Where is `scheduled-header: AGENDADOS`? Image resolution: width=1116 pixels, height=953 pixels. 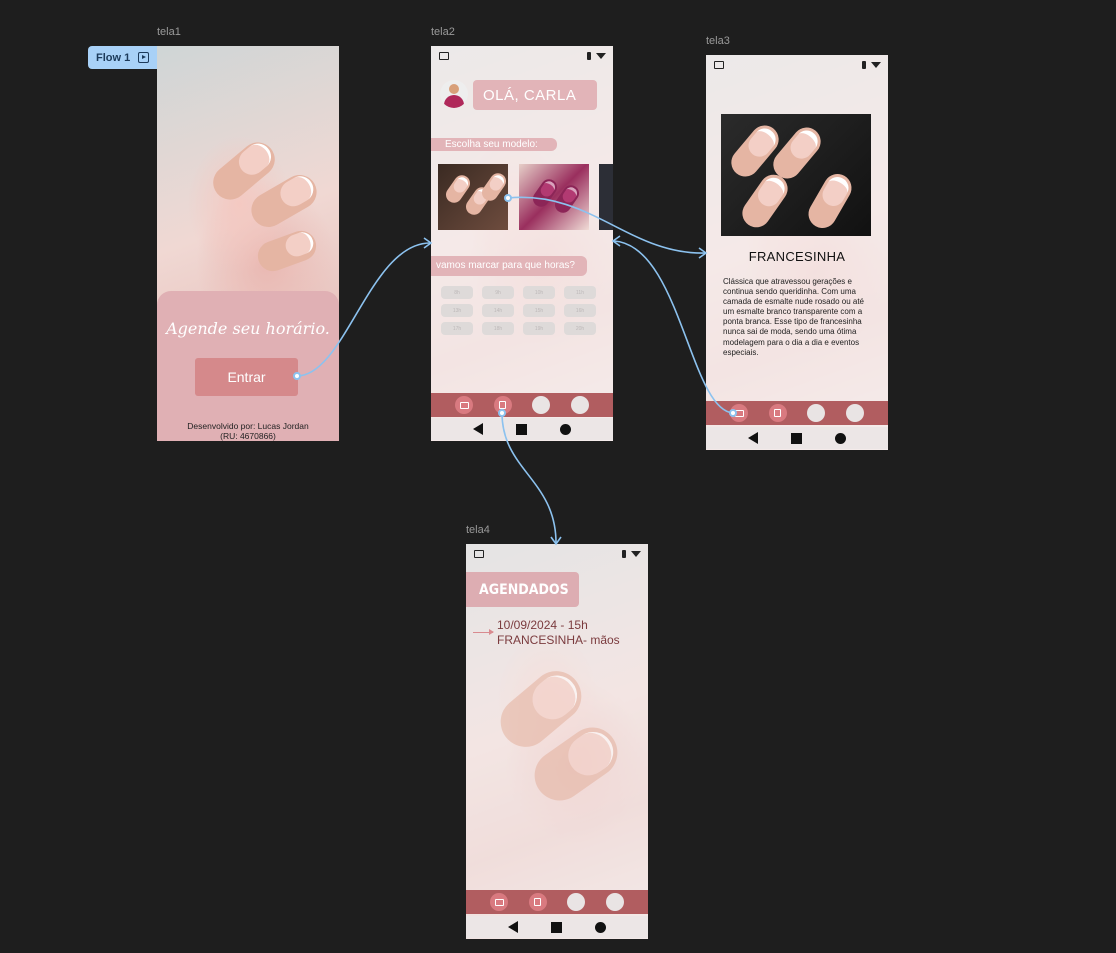 scheduled-header: AGENDADOS is located at coordinates (522, 589).